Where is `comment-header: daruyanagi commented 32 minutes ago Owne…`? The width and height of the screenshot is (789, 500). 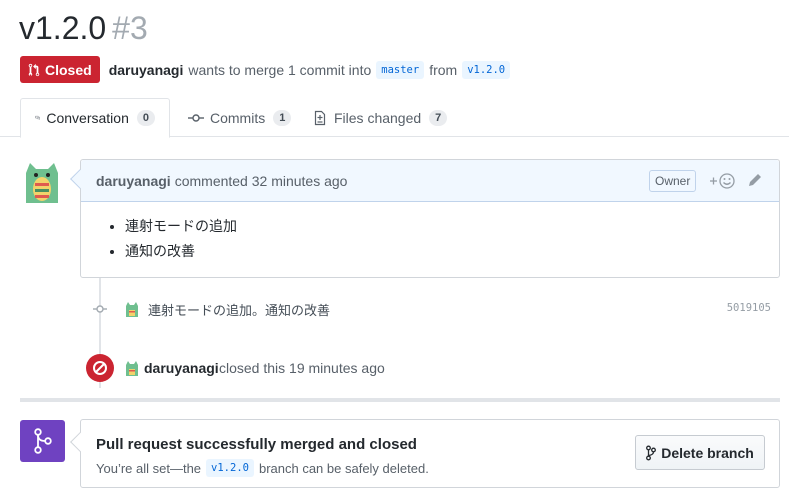 comment-header: daruyanagi commented 32 minutes ago Owne… is located at coordinates (430, 181).